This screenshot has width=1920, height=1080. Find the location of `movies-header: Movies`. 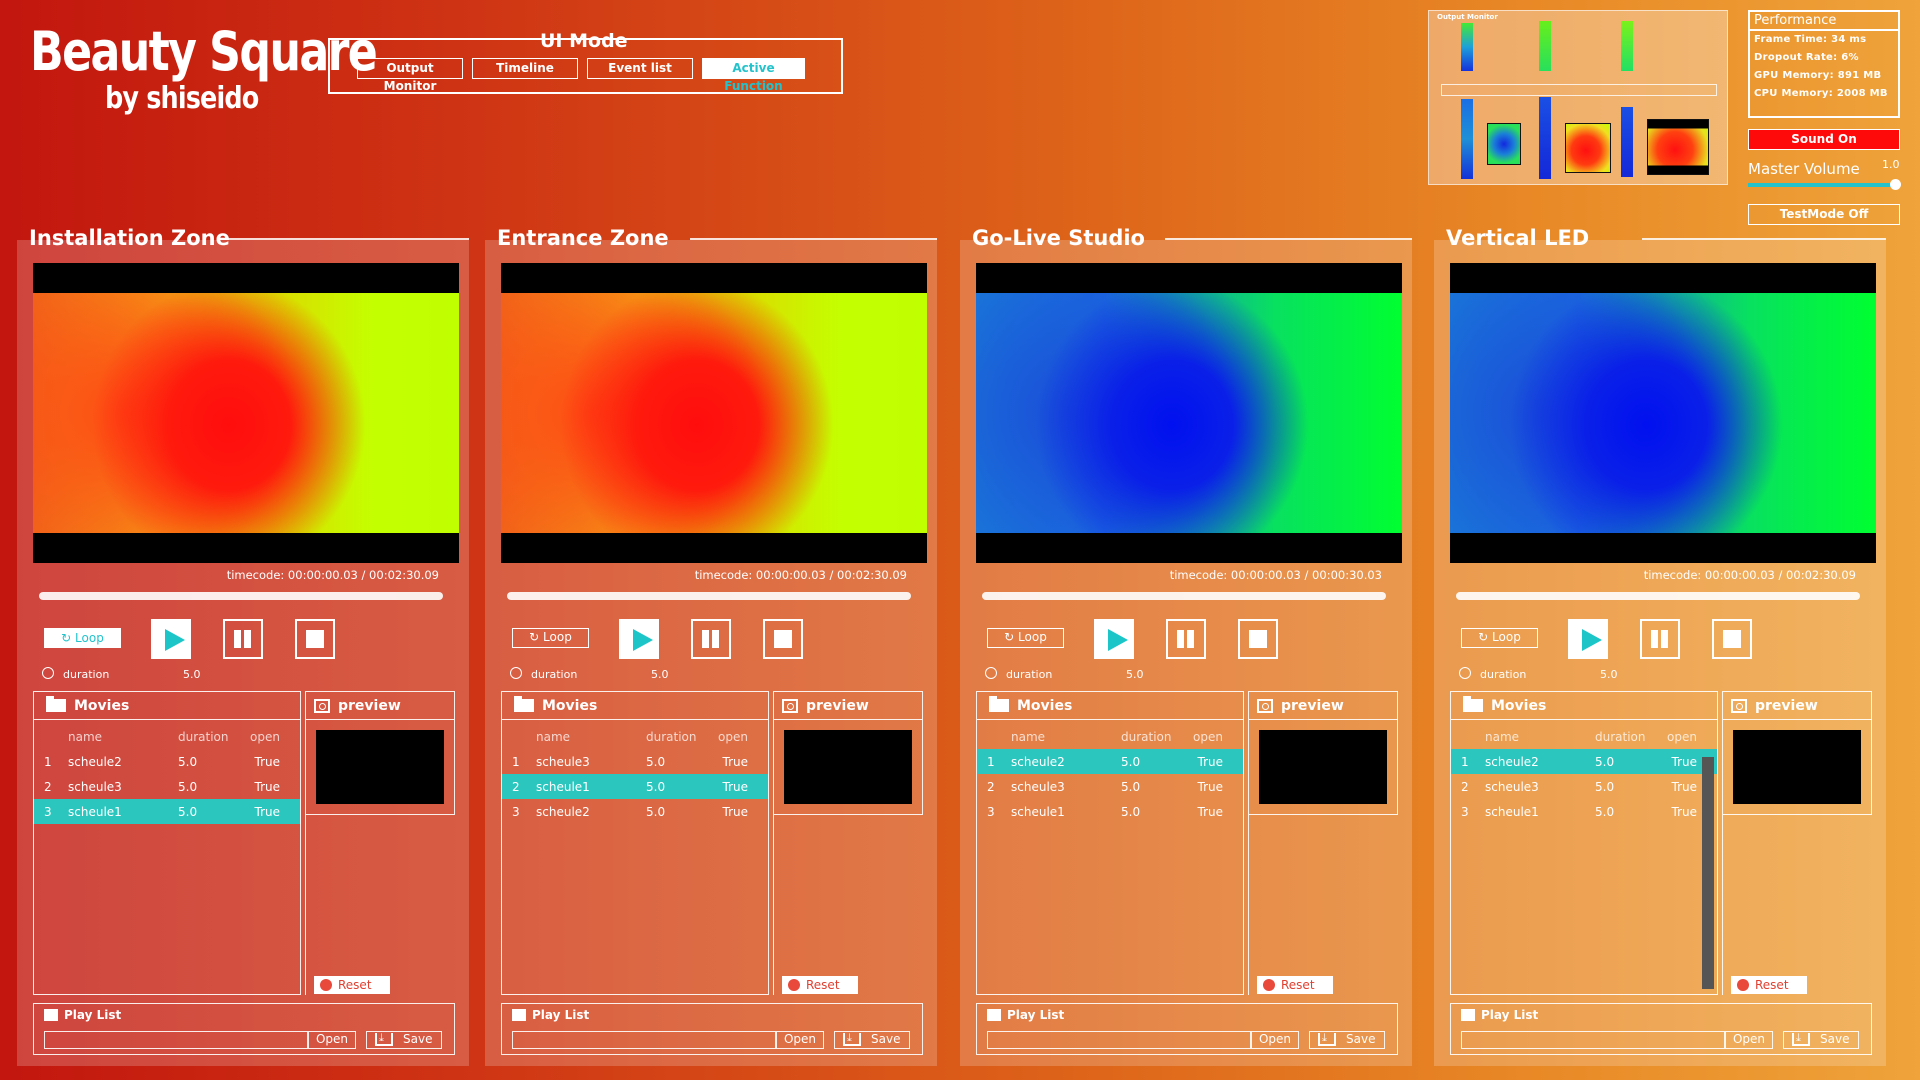

movies-header: Movies is located at coordinates (1110, 706).